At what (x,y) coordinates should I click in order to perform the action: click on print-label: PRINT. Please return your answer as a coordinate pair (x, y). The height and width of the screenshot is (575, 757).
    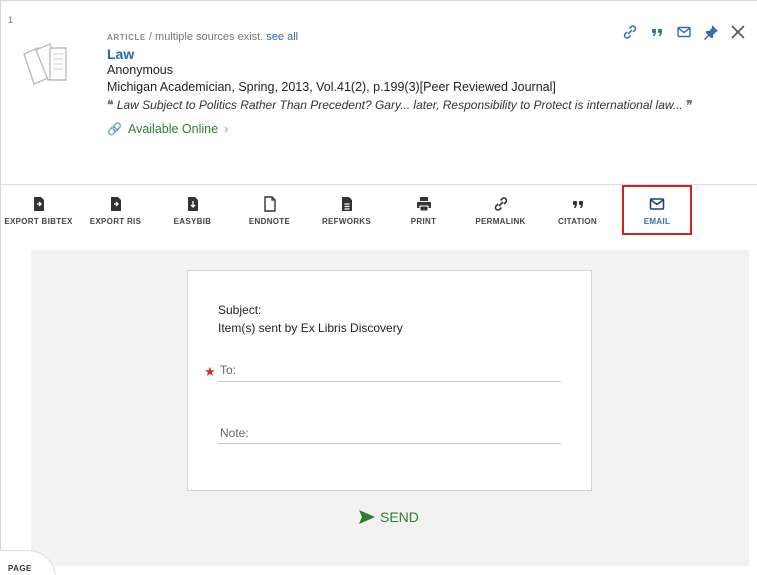
    Looking at the image, I should click on (423, 221).